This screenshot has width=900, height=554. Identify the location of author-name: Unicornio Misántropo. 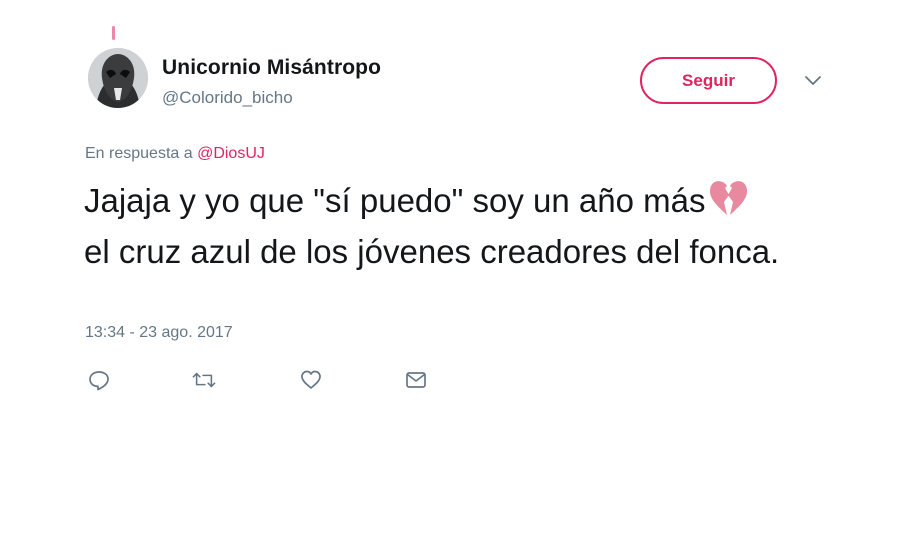
(271, 68).